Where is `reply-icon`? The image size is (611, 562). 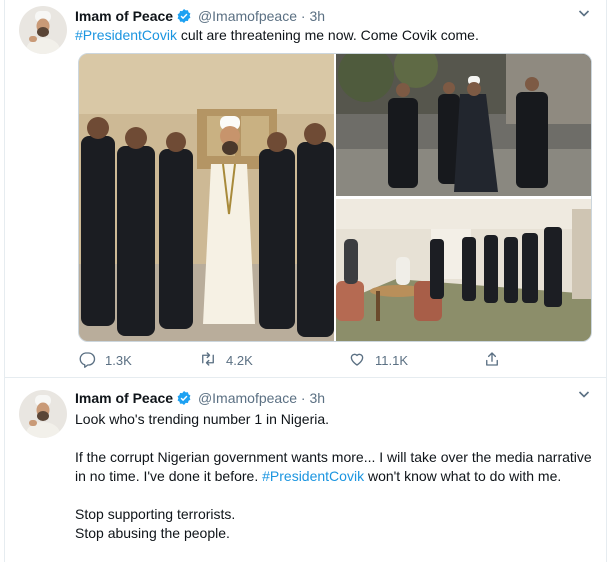 reply-icon is located at coordinates (91, 360).